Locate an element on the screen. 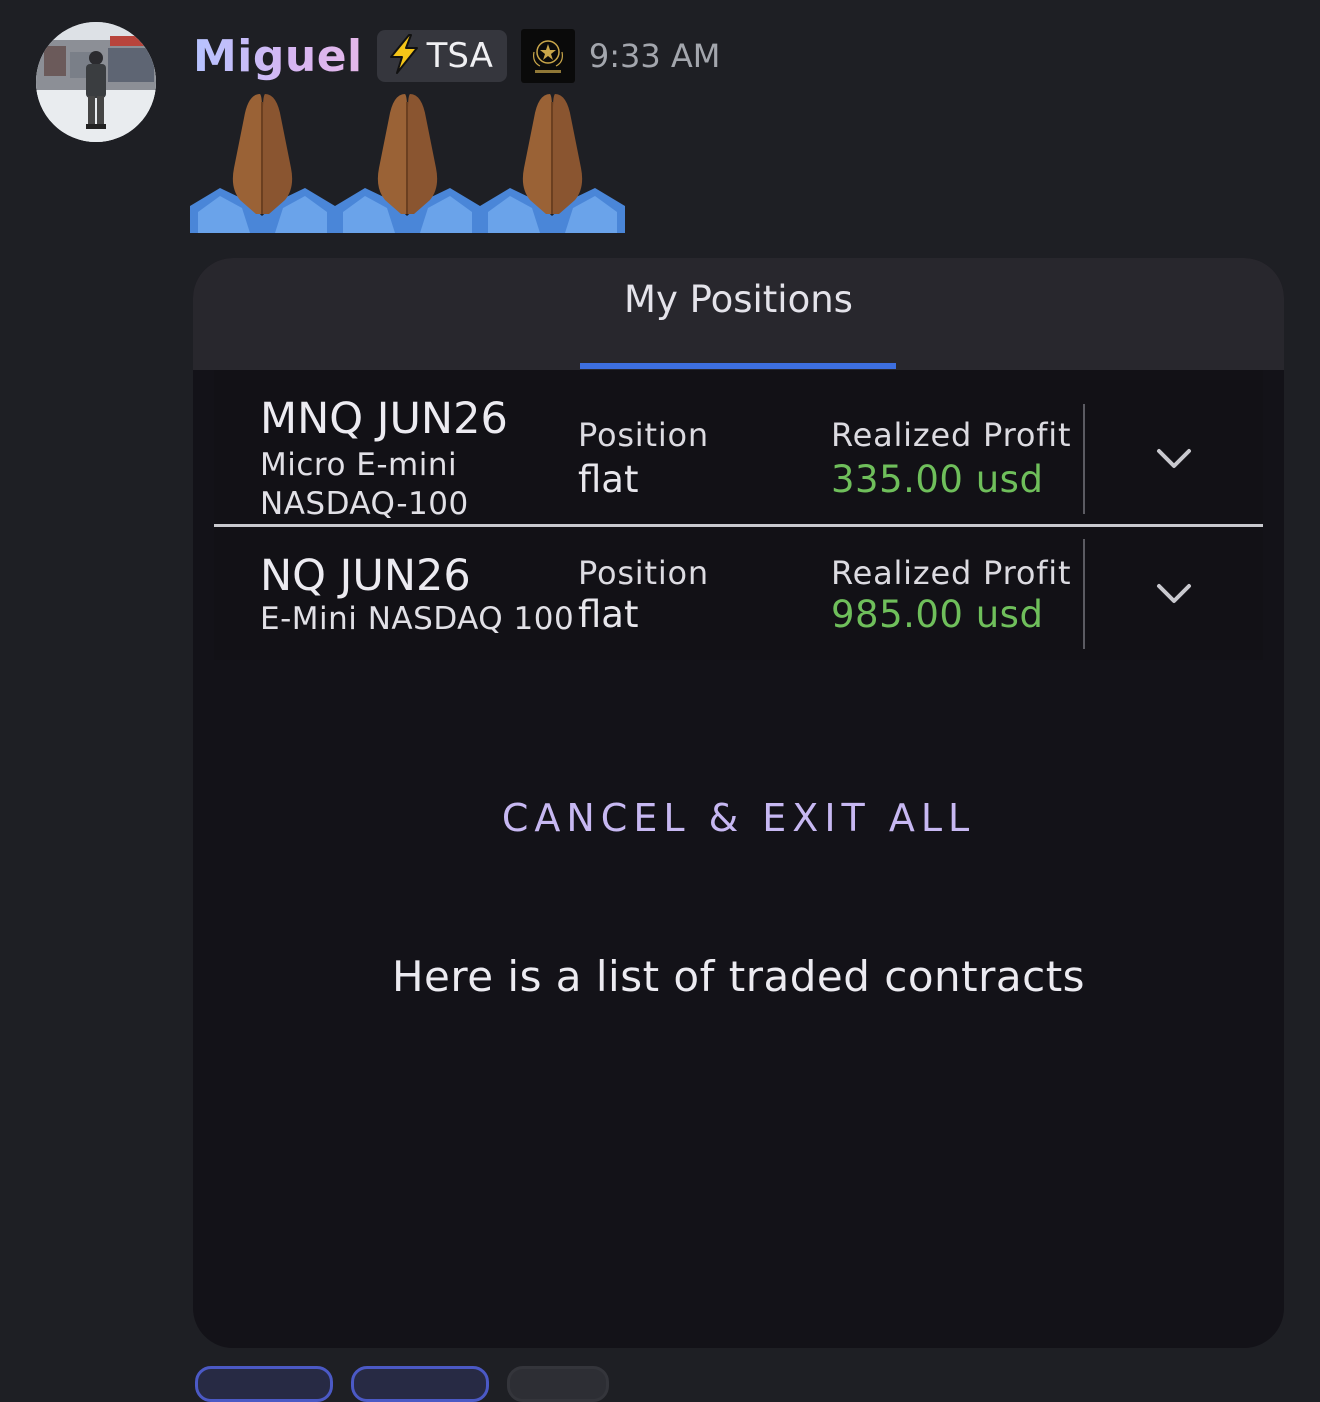 The width and height of the screenshot is (1320, 1402). reaction-bar is located at coordinates (402, 1384).